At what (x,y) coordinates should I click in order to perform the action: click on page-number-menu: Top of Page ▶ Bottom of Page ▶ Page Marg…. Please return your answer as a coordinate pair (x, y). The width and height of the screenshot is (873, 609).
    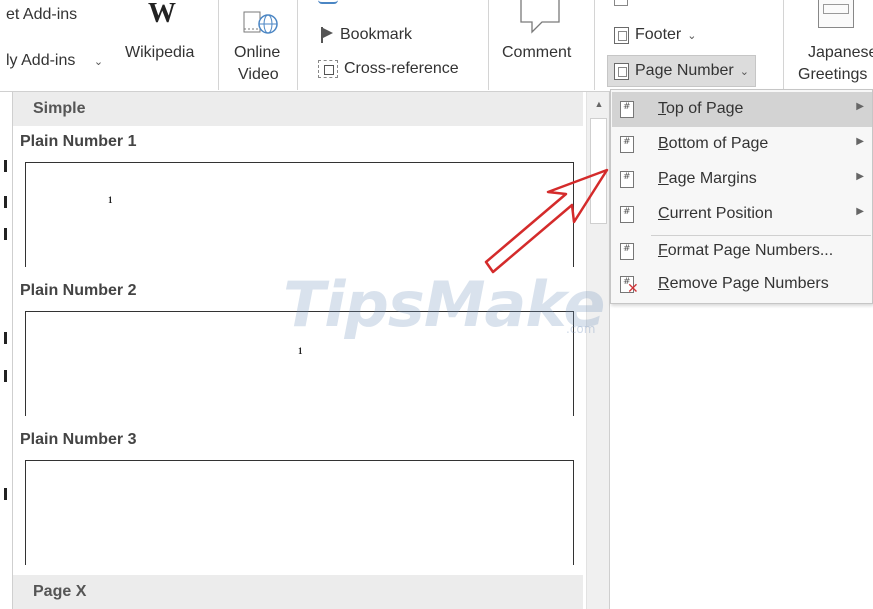
    Looking at the image, I should click on (741, 196).